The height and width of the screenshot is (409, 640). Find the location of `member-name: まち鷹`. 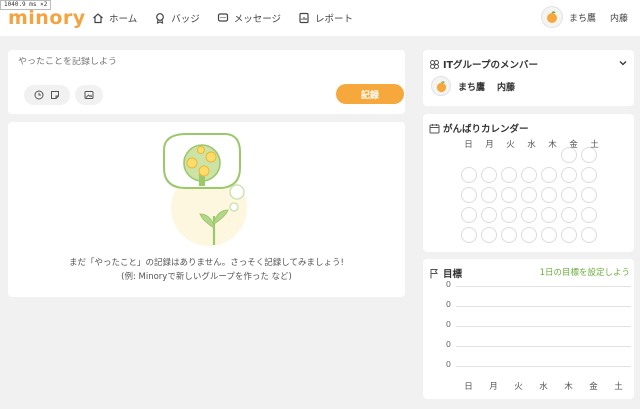

member-name: まち鷹 is located at coordinates (472, 87).